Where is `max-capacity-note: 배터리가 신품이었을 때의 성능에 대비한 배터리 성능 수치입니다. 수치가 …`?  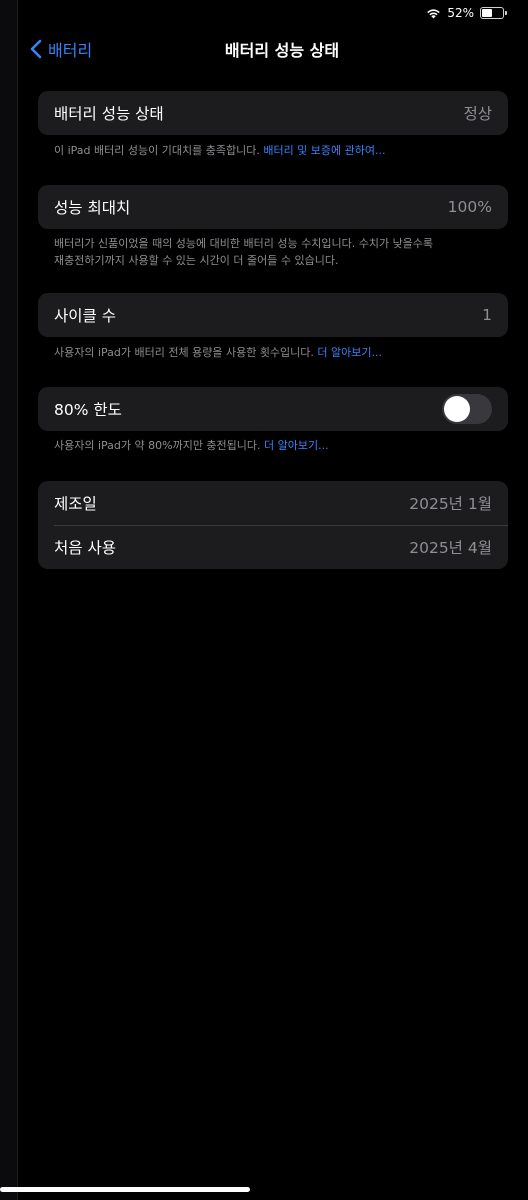 max-capacity-note: 배터리가 신품이었을 때의 성능에 대비한 배터리 성능 수치입니다. 수치가 … is located at coordinates (274, 252).